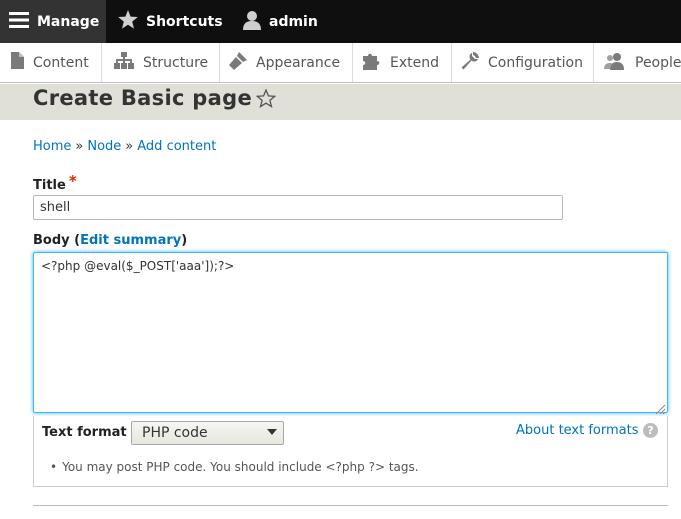 This screenshot has width=681, height=519. What do you see at coordinates (272, 432) in the screenshot?
I see `chevron-down-icon` at bounding box center [272, 432].